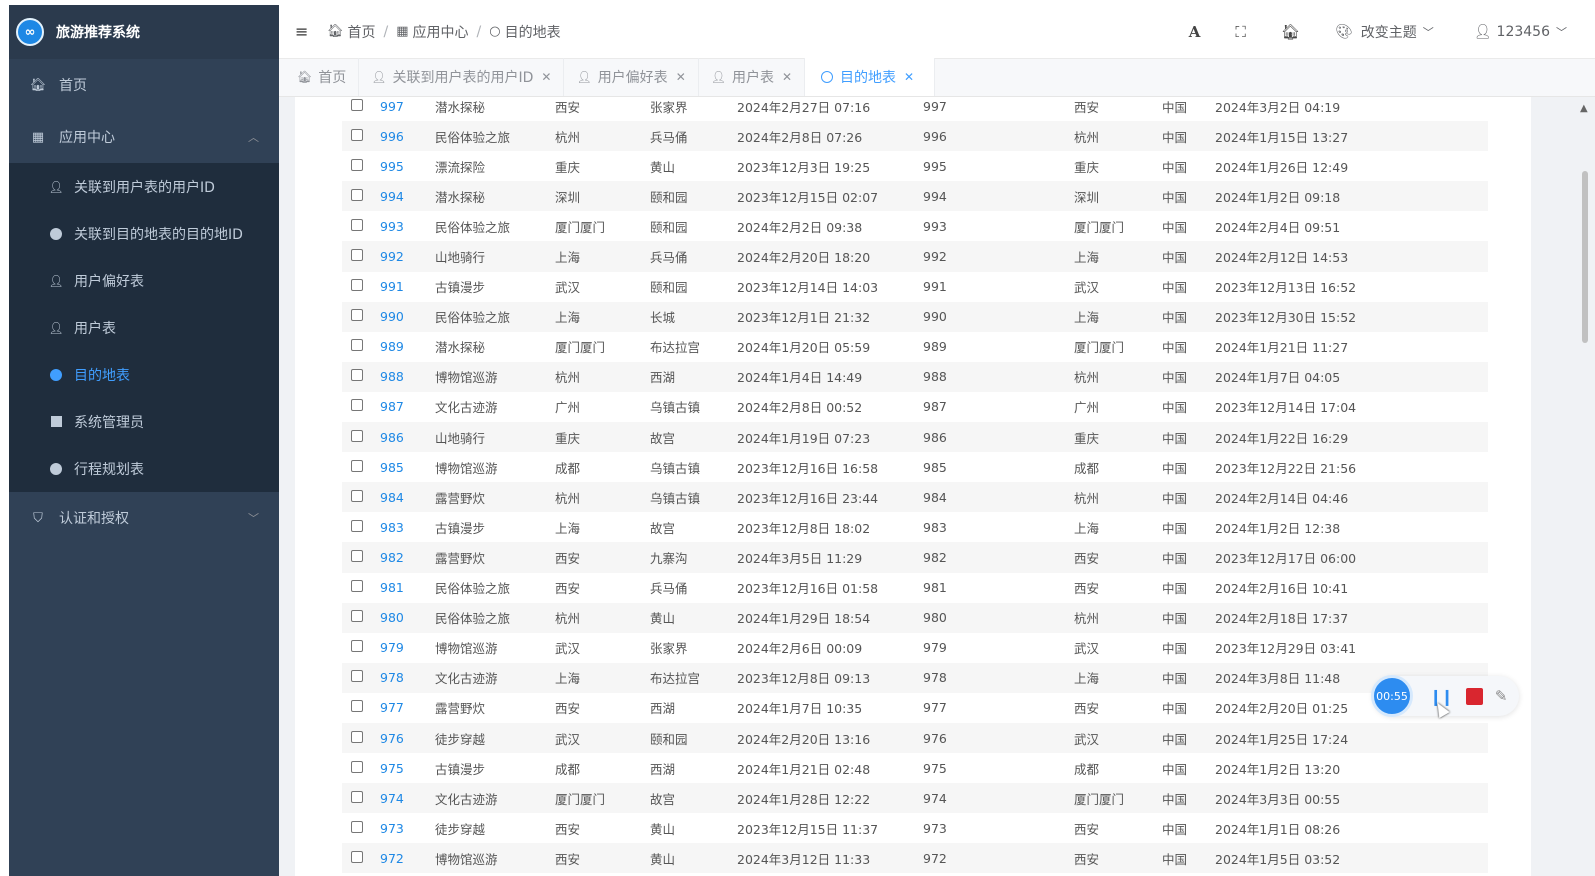  What do you see at coordinates (407, 437) in the screenshot?
I see `row-id-link: 986` at bounding box center [407, 437].